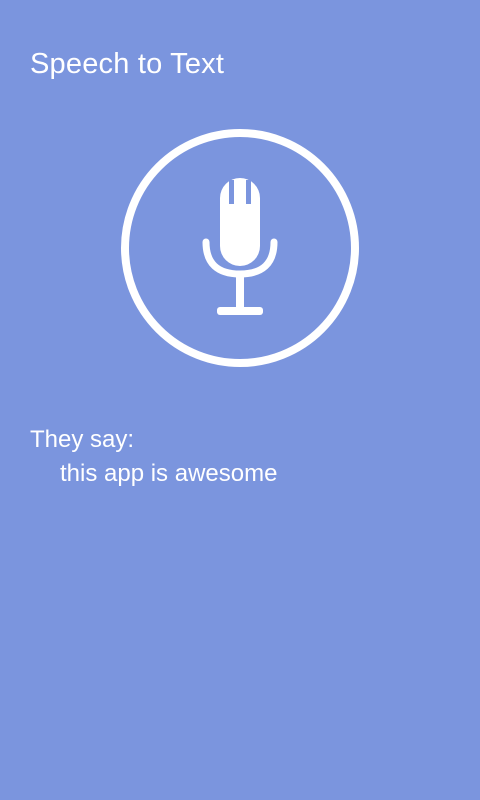 Image resolution: width=480 pixels, height=800 pixels. I want to click on recognized-text: this app is awesome, so click(169, 473).